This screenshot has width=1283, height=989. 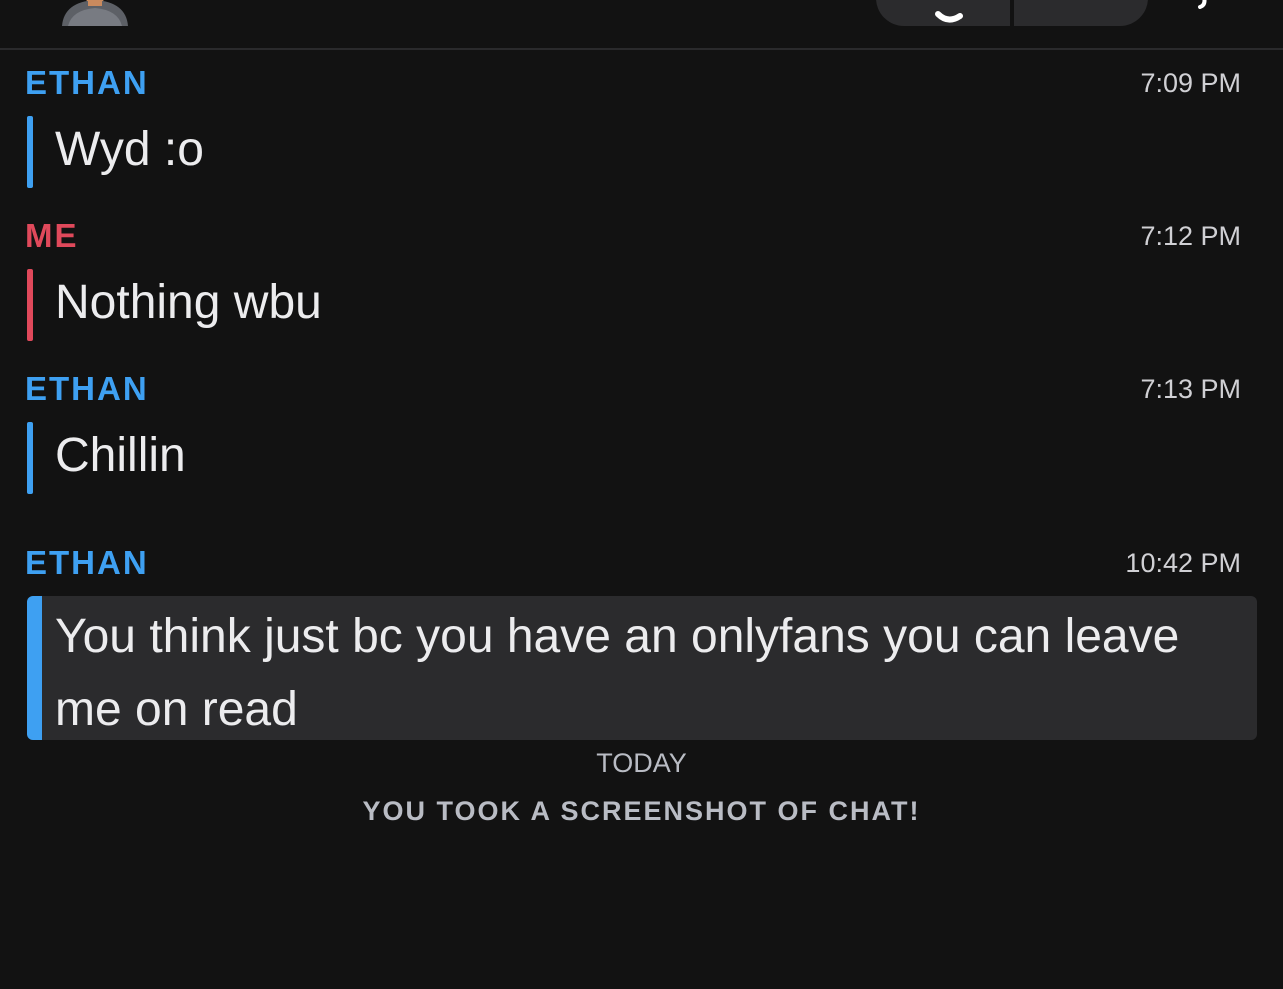 I want to click on message-text: Wyd :o, so click(x=129, y=150).